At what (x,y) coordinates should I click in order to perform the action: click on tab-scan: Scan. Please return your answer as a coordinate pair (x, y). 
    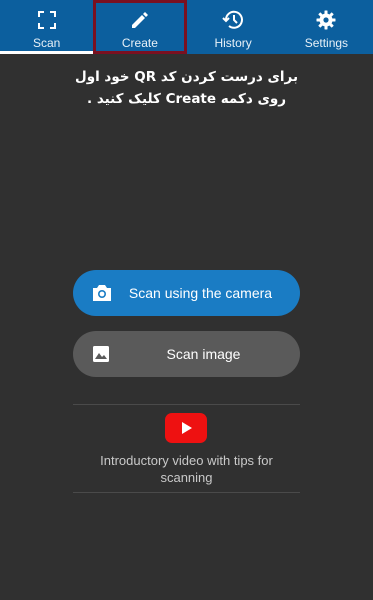
    Looking at the image, I should click on (47, 27).